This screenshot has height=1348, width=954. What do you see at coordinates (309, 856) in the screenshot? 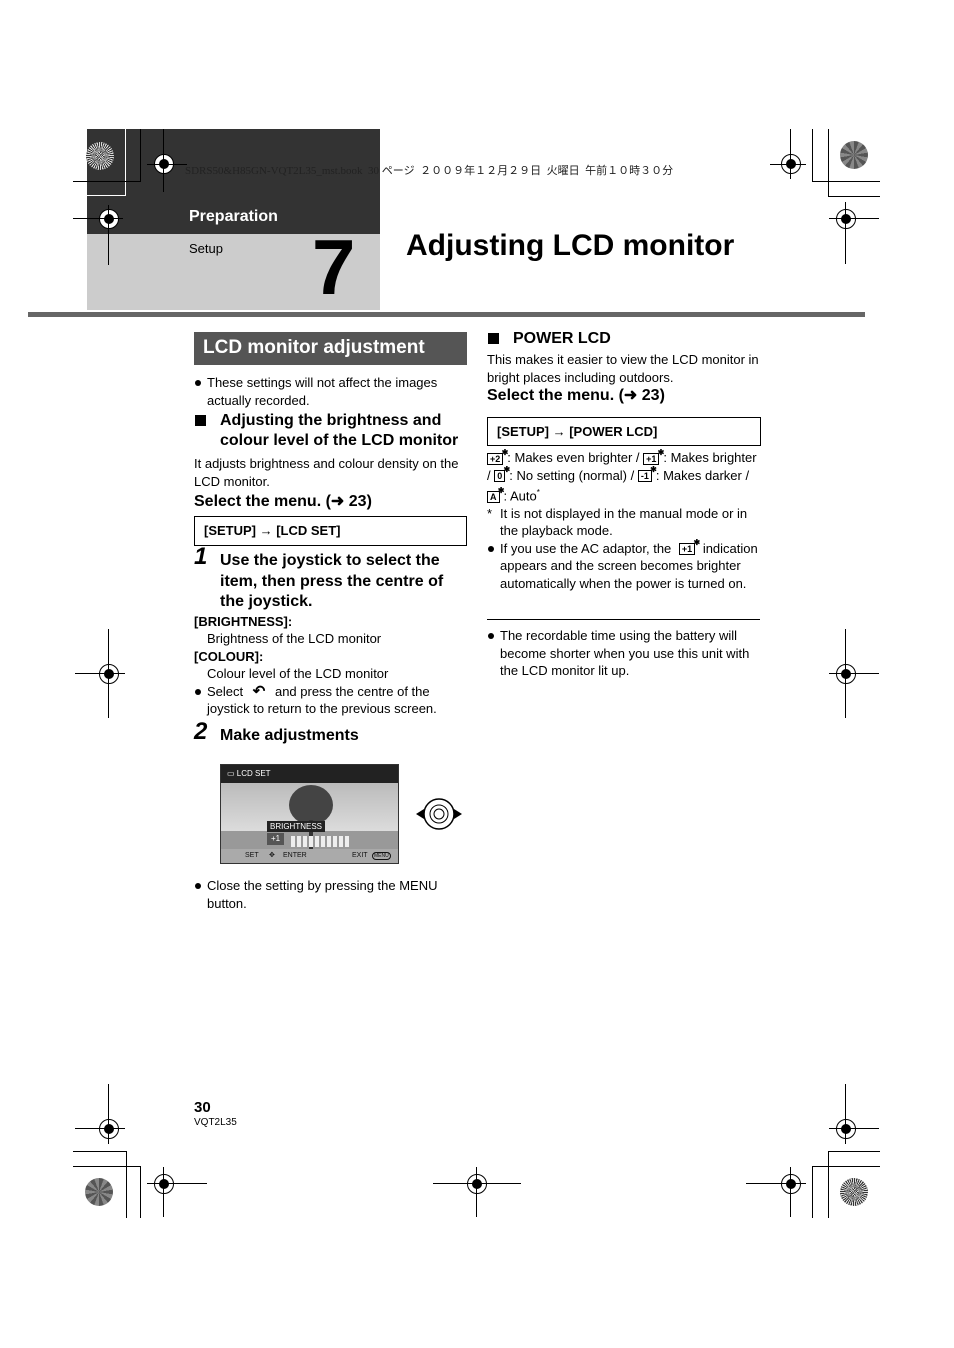
I see `lcd-bottom-bar: SET ✥ ENTER EXIT MENU` at bounding box center [309, 856].